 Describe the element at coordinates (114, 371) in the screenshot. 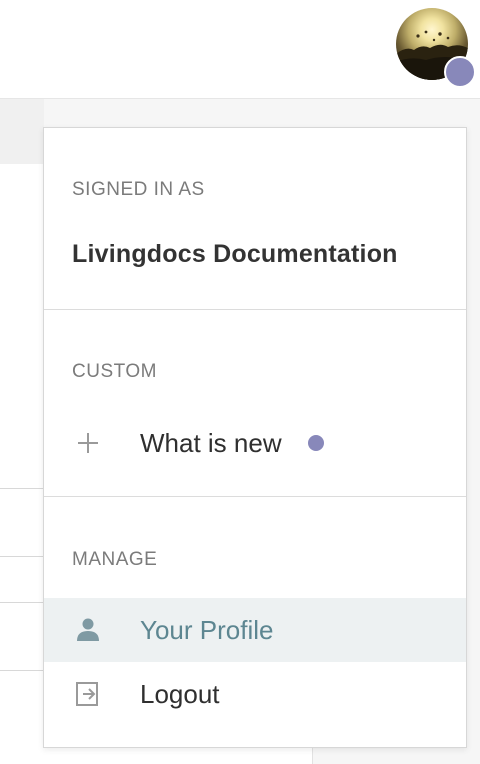

I see `custom-section-label: CUSTOM` at that location.